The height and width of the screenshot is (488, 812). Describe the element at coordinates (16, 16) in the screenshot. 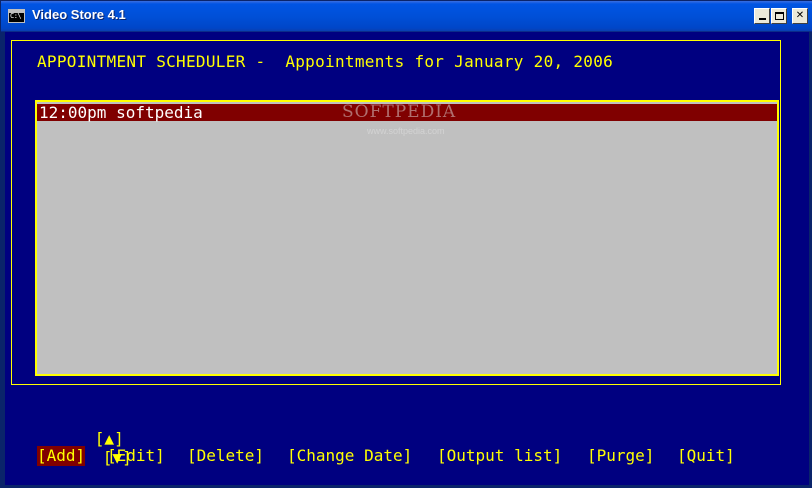

I see `console-app-icon: C:\` at that location.